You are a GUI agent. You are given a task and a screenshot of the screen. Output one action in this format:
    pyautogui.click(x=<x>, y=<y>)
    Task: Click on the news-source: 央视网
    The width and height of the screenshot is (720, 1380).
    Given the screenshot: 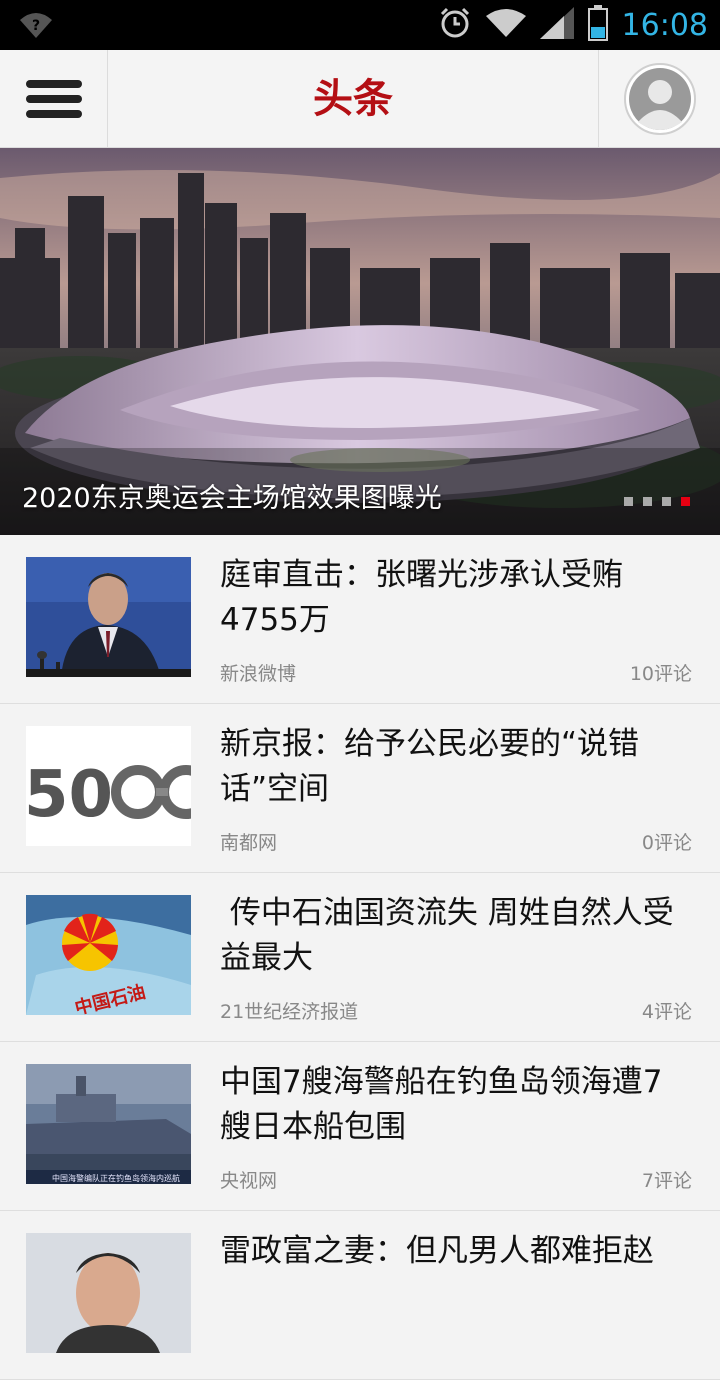 What is the action you would take?
    pyautogui.click(x=249, y=1181)
    